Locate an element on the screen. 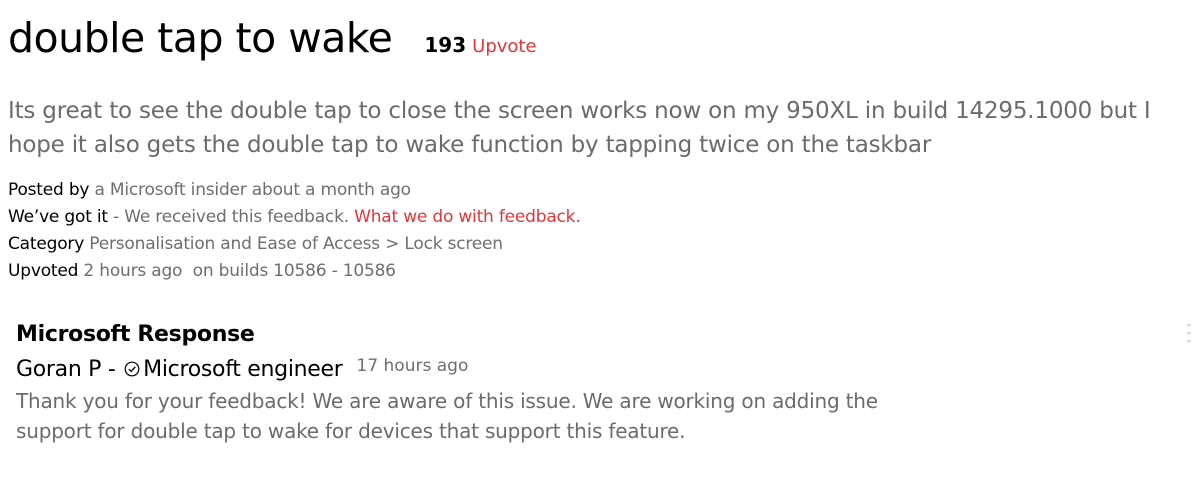 The width and height of the screenshot is (1193, 480). category-label: Category is located at coordinates (46, 244).